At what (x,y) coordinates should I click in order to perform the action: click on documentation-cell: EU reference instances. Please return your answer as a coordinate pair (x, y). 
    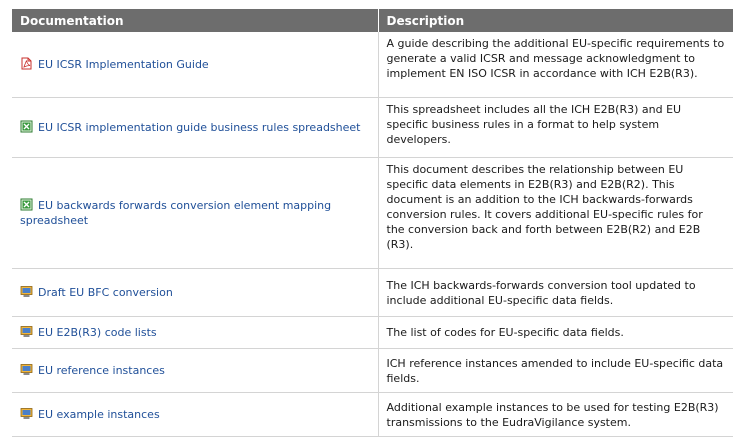
    Looking at the image, I should click on (195, 371).